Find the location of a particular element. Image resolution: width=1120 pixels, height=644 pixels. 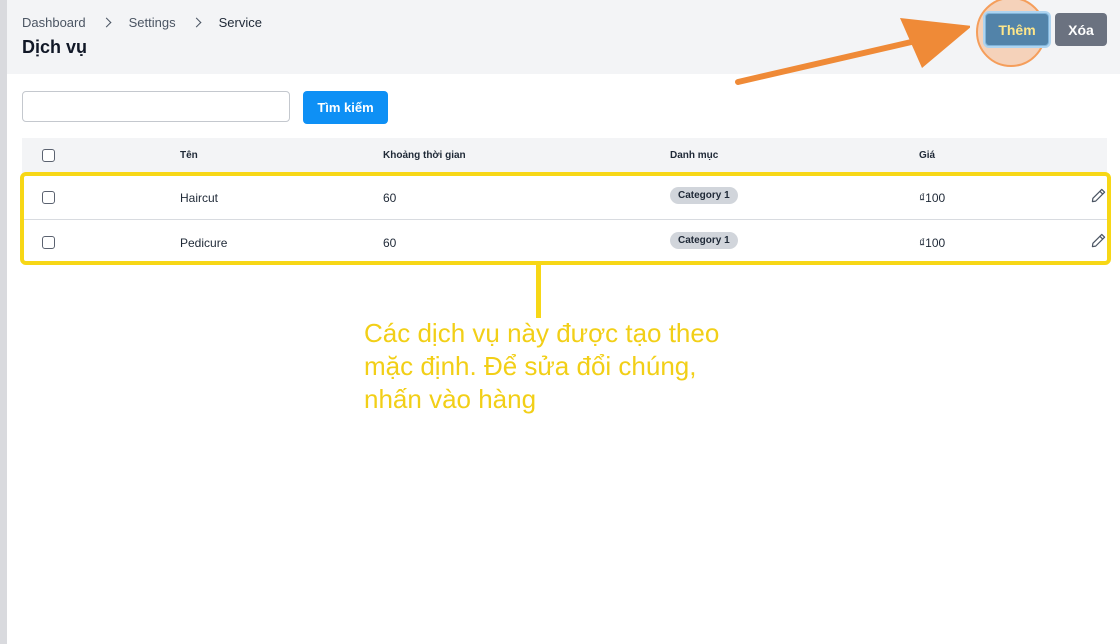

callout-connector is located at coordinates (538, 291).